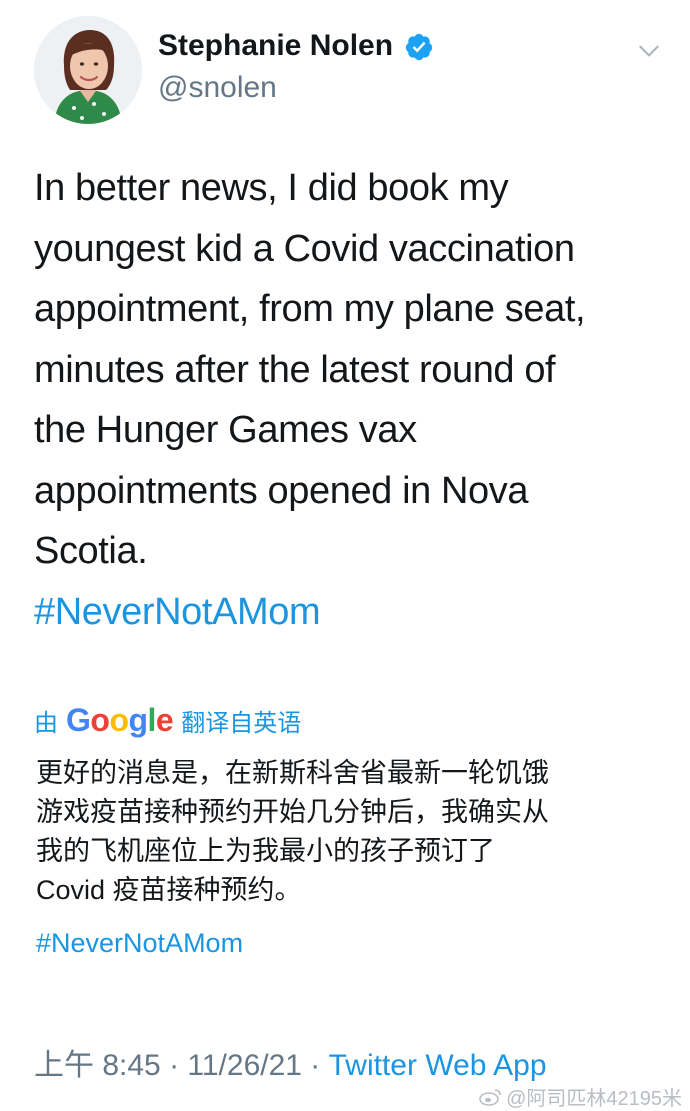 This screenshot has height=1111, width=690. I want to click on avatar, so click(88, 70).